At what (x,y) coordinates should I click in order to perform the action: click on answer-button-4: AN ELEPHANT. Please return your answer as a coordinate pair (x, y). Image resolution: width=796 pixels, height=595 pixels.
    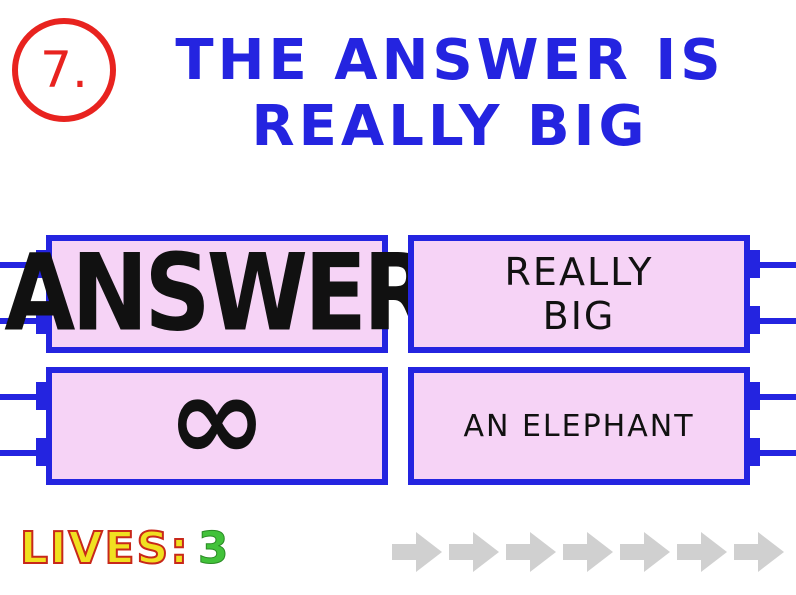
    Looking at the image, I should click on (579, 426).